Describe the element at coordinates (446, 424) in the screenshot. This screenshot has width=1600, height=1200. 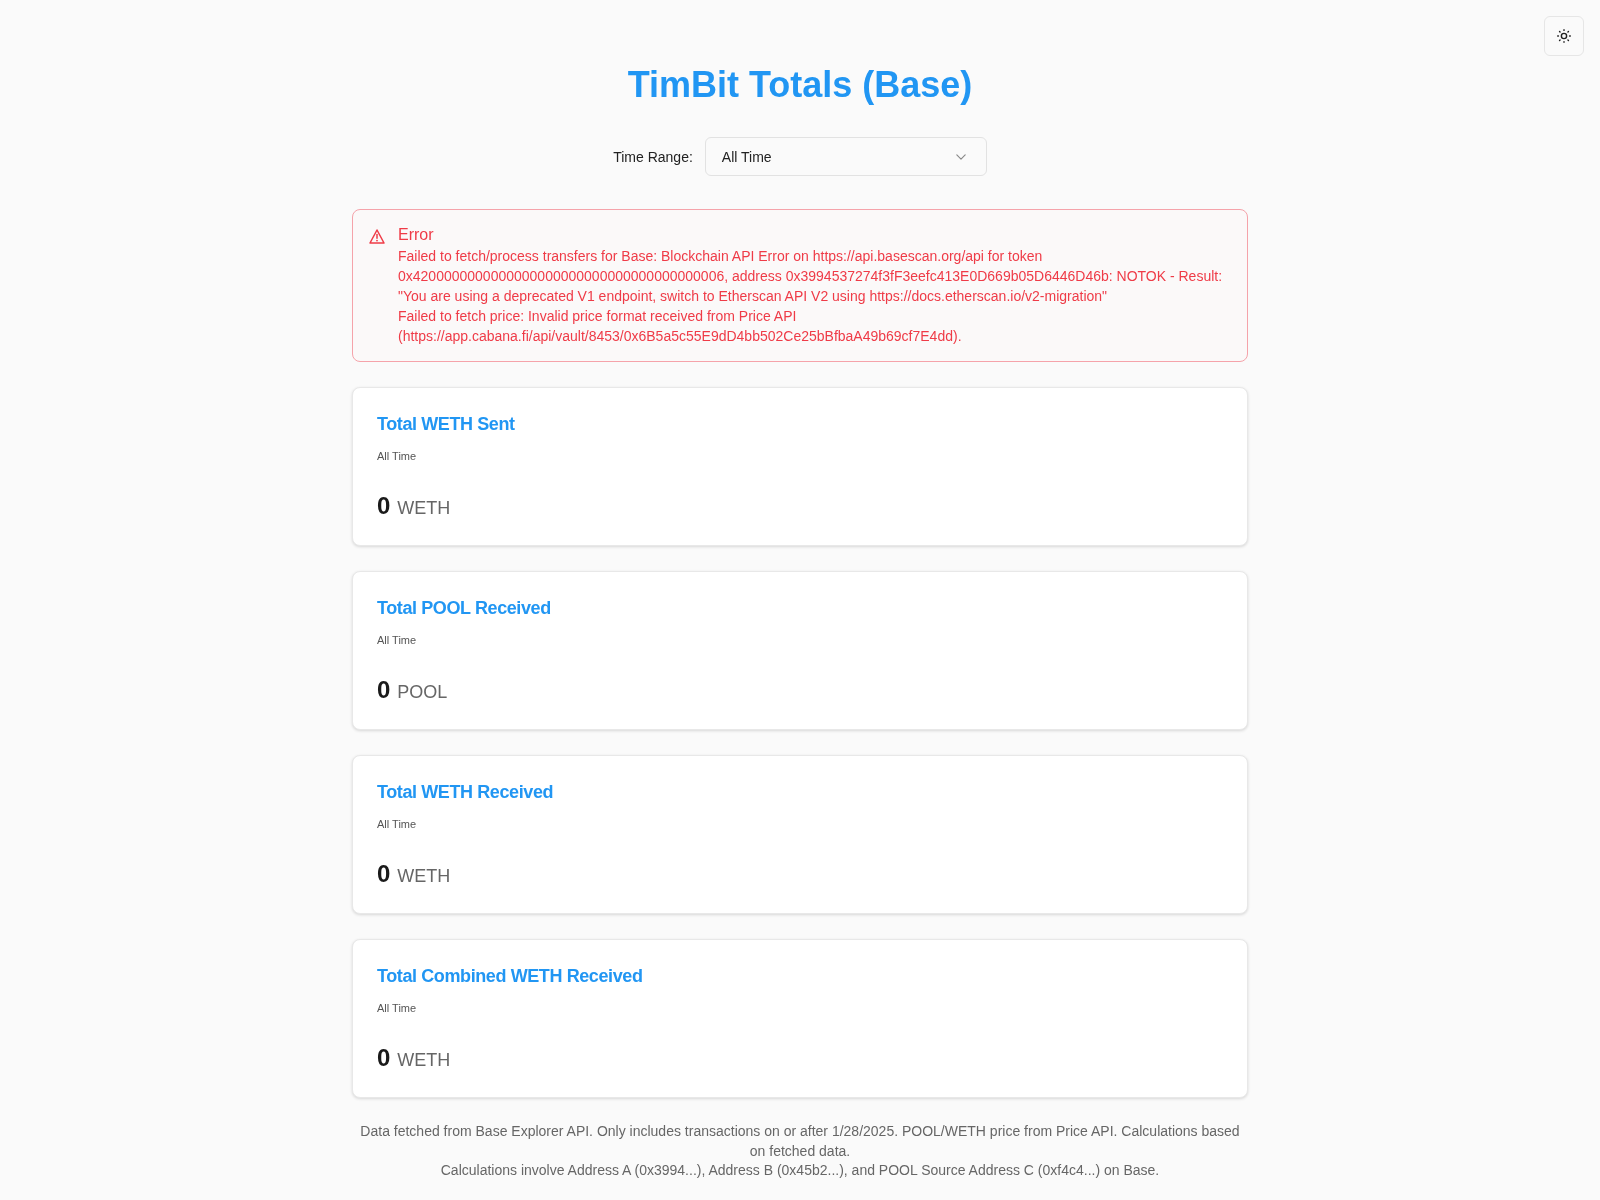
I see `card-title: Total WETH Sent` at that location.